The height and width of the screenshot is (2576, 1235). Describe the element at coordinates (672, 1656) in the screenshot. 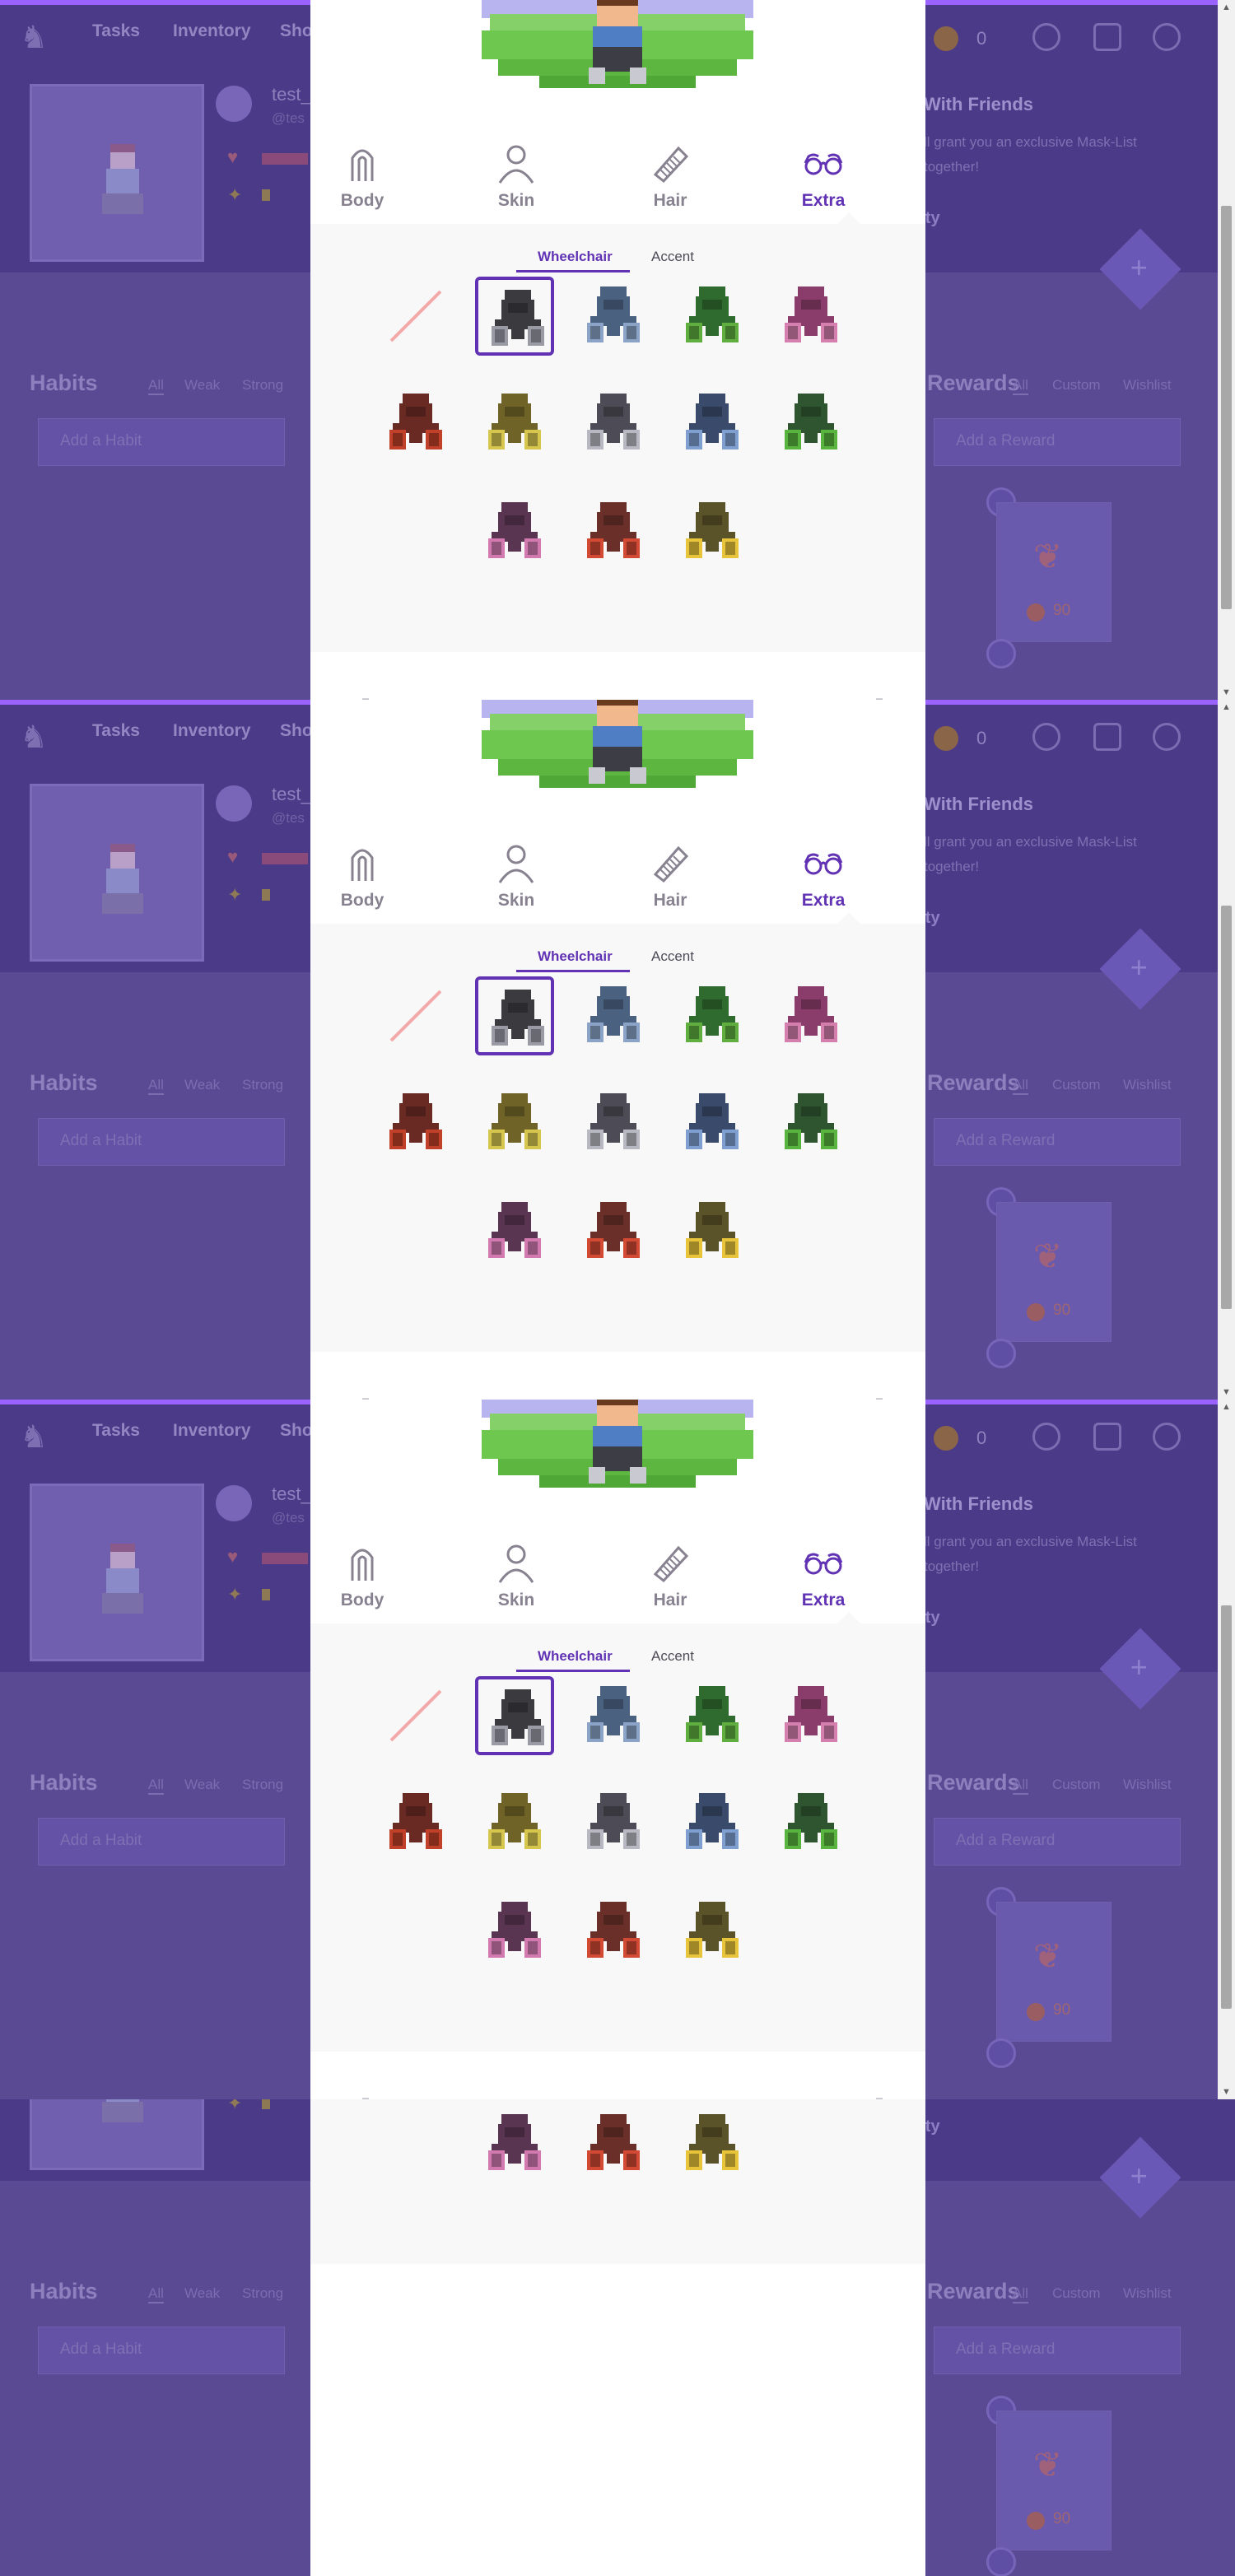

I see `tab-accent: Accent` at that location.